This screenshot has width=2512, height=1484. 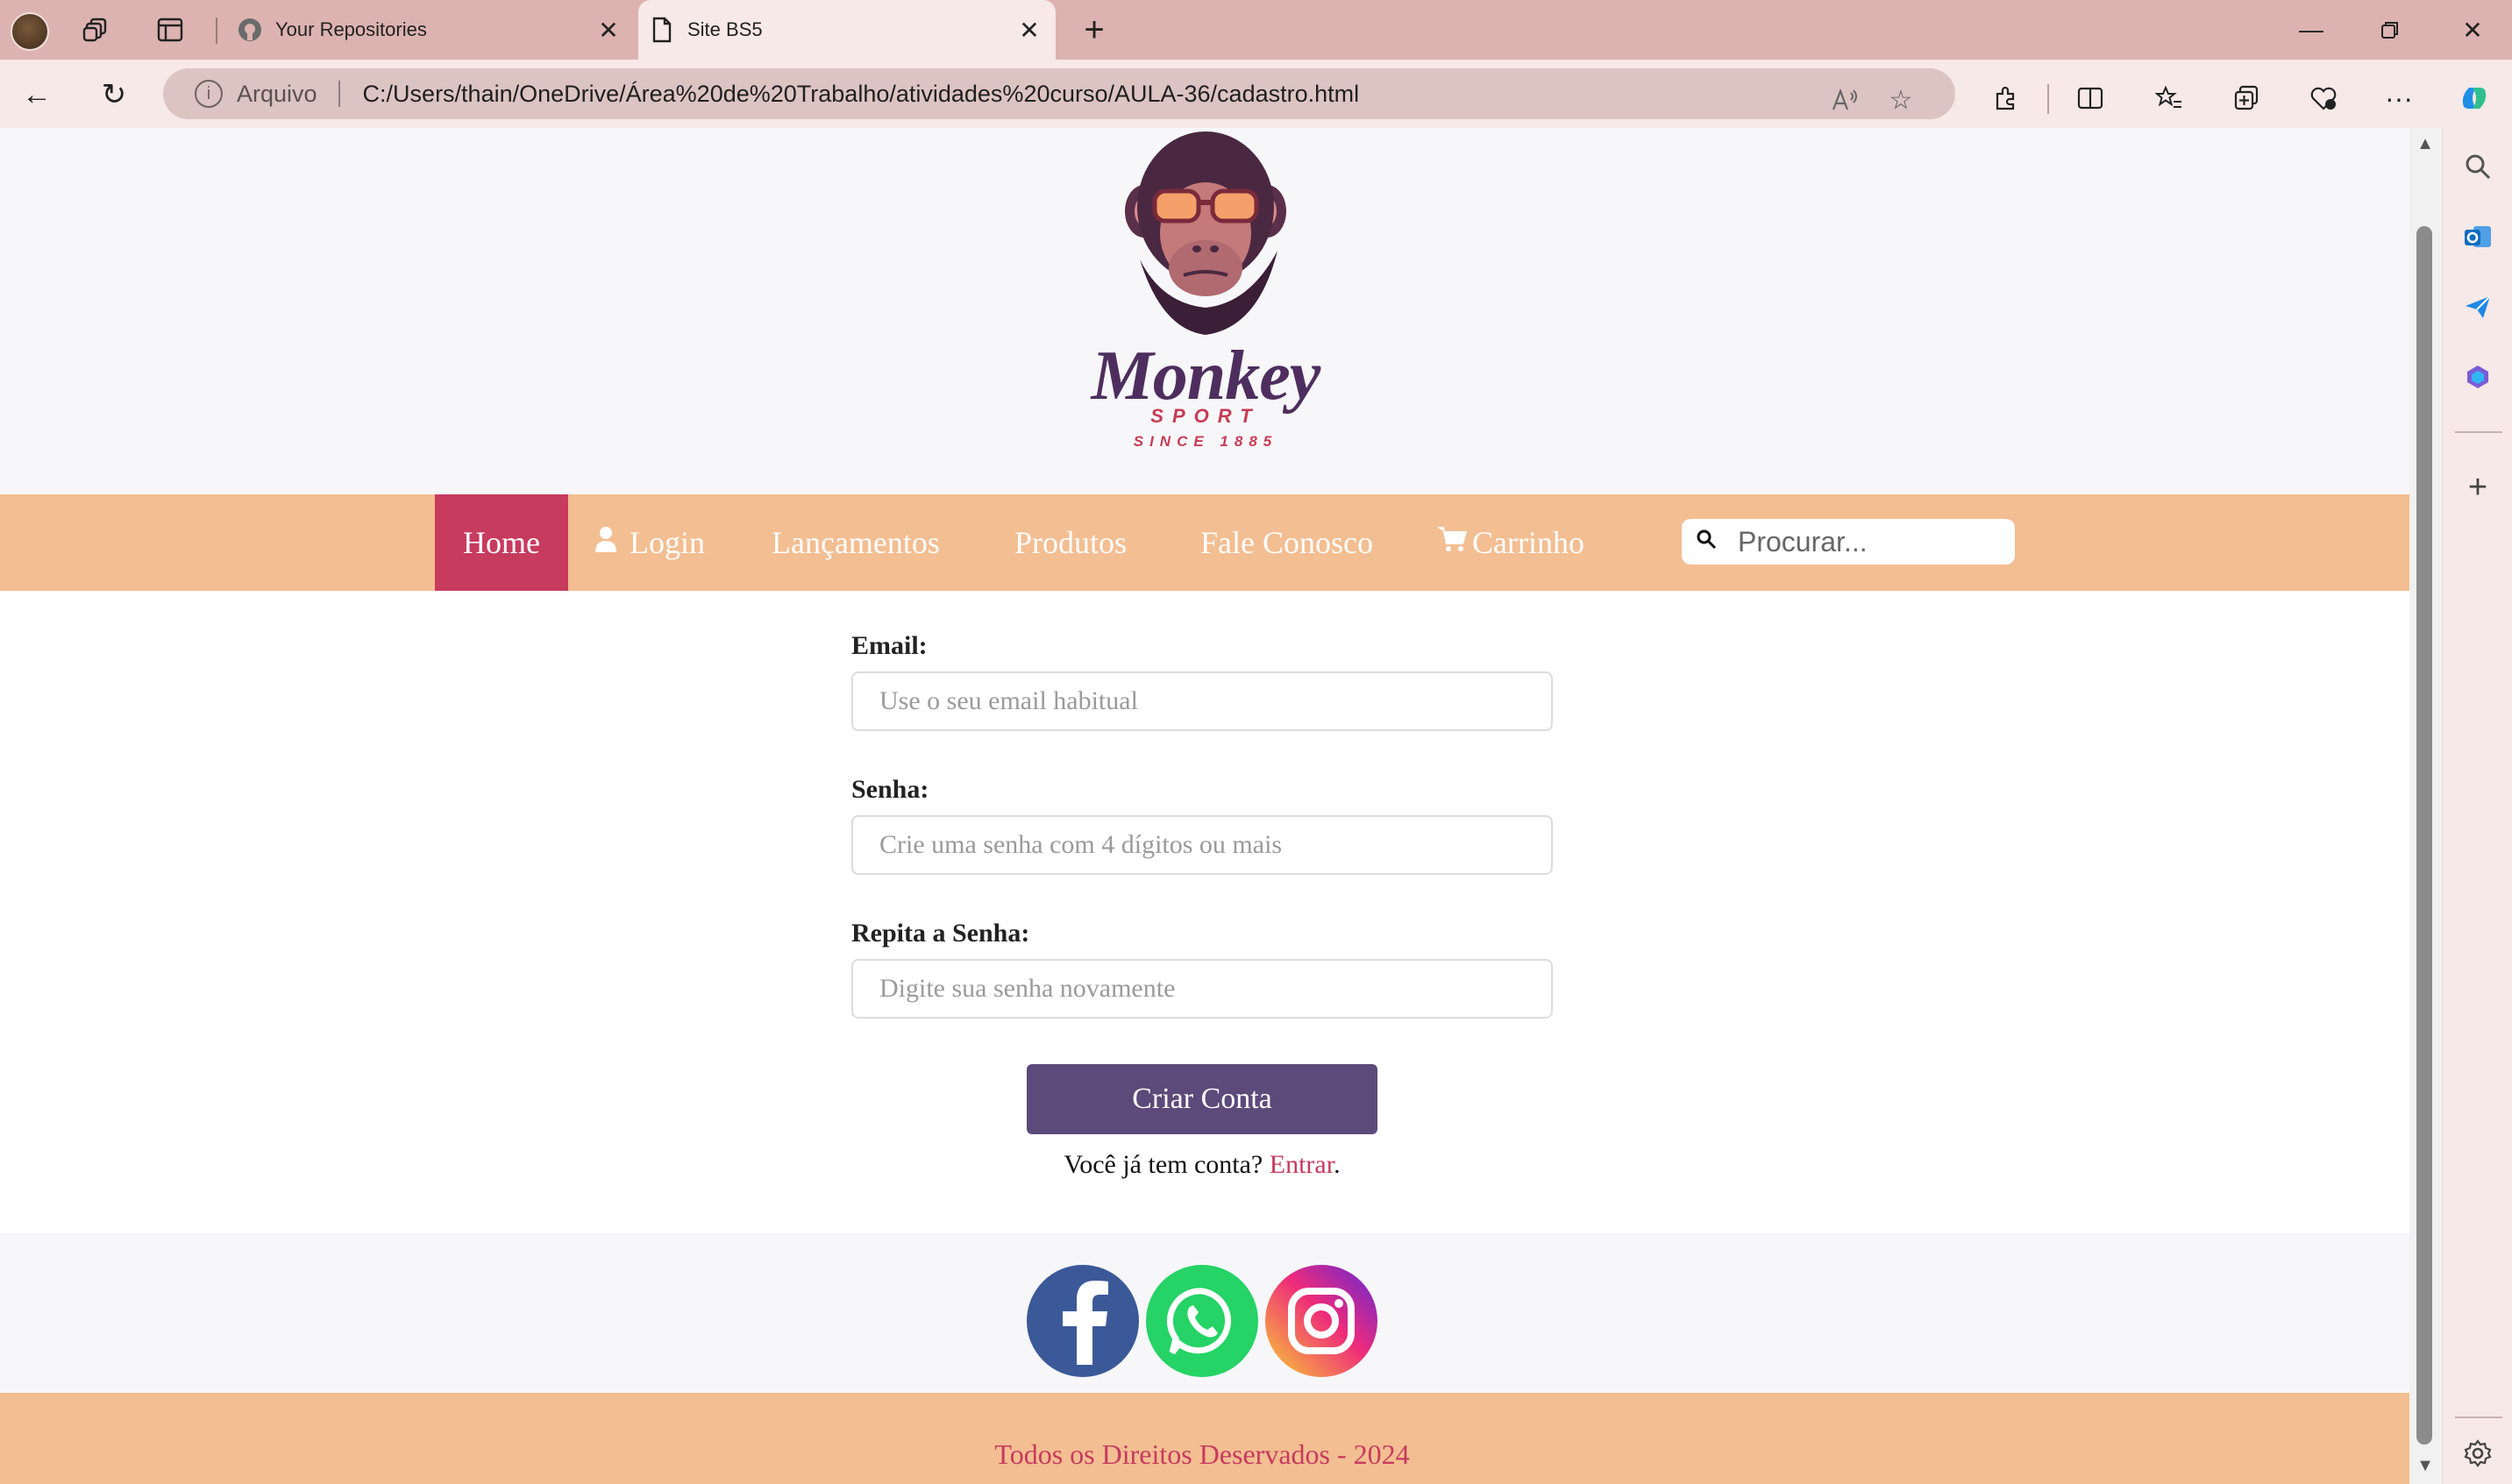 I want to click on create-account-button: Criar Conta, so click(x=1202, y=1099).